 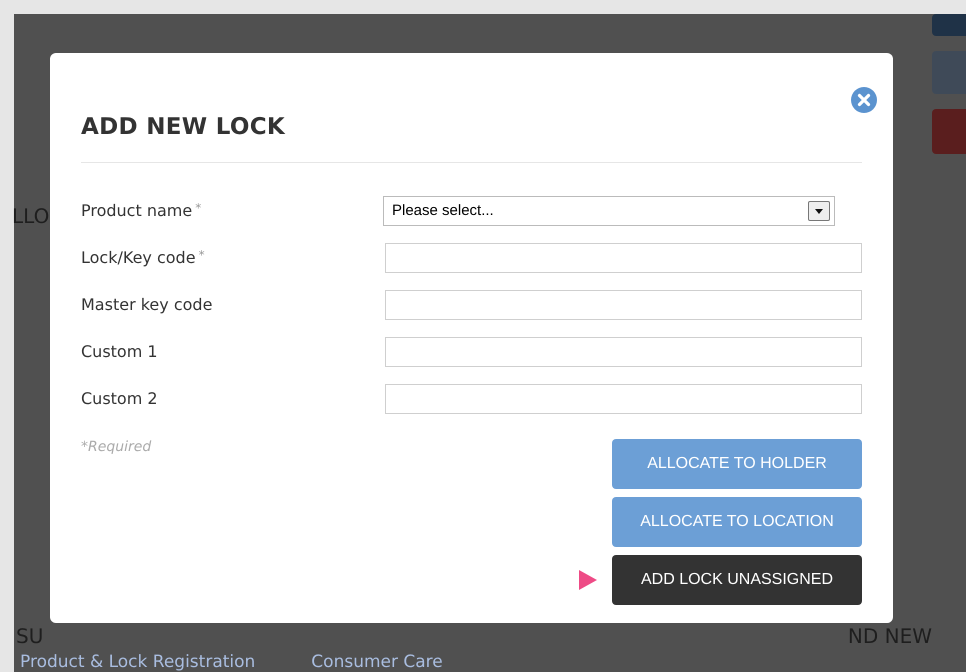 What do you see at coordinates (737, 580) in the screenshot?
I see `action-button: ADD LOCK UNASSIGNED` at bounding box center [737, 580].